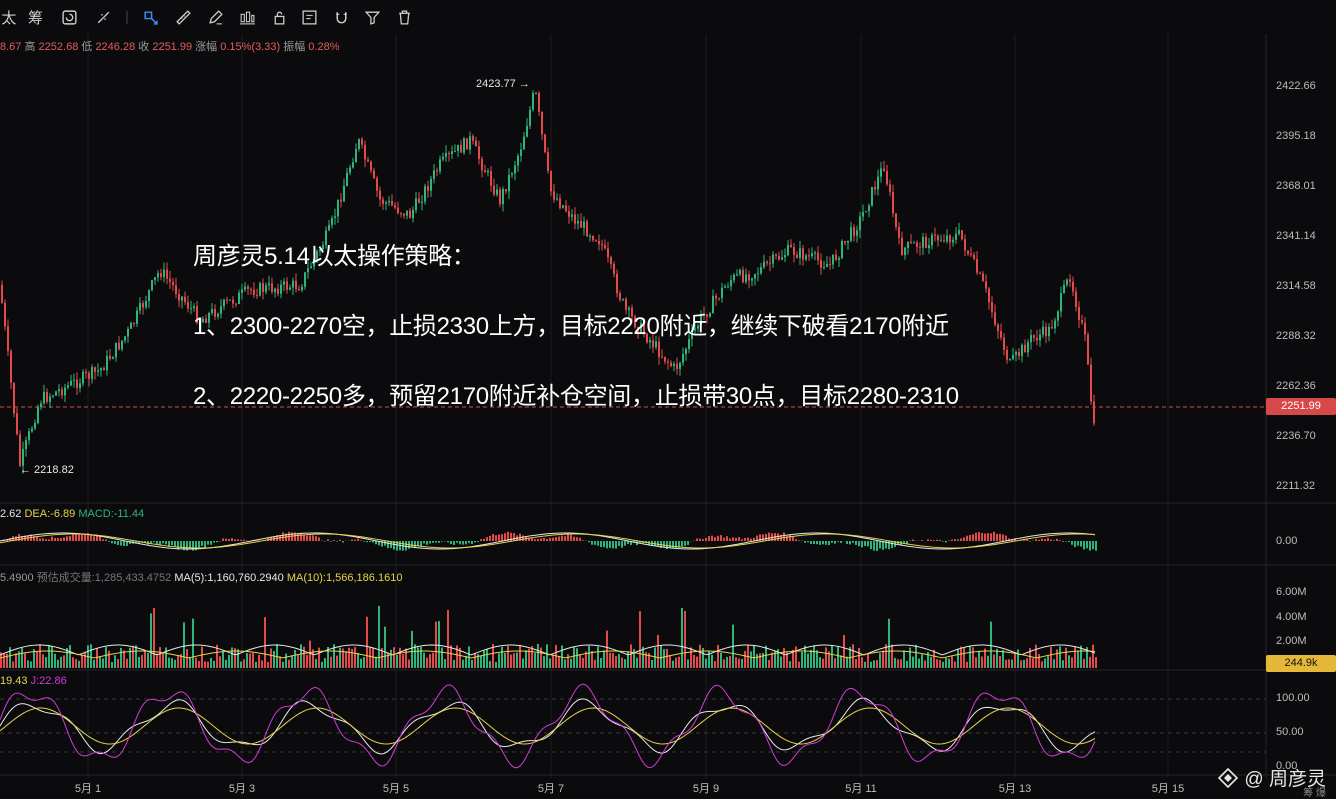 Image resolution: width=1336 pixels, height=799 pixels. I want to click on chip-distribution-button: 筹, so click(35, 17).